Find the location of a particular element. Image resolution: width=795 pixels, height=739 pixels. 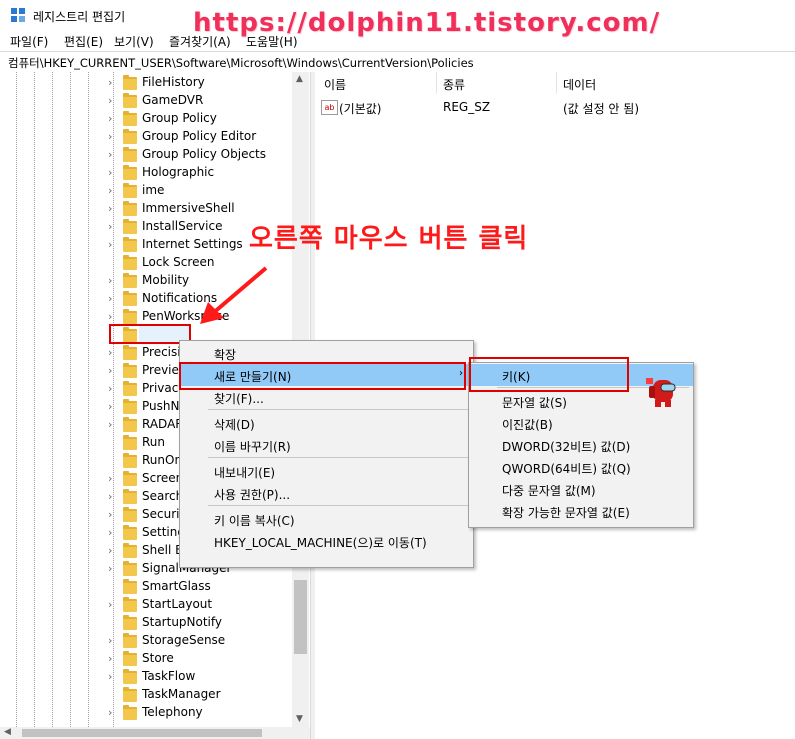

submenu-item-label: 이진값(B) is located at coordinates (527, 425).